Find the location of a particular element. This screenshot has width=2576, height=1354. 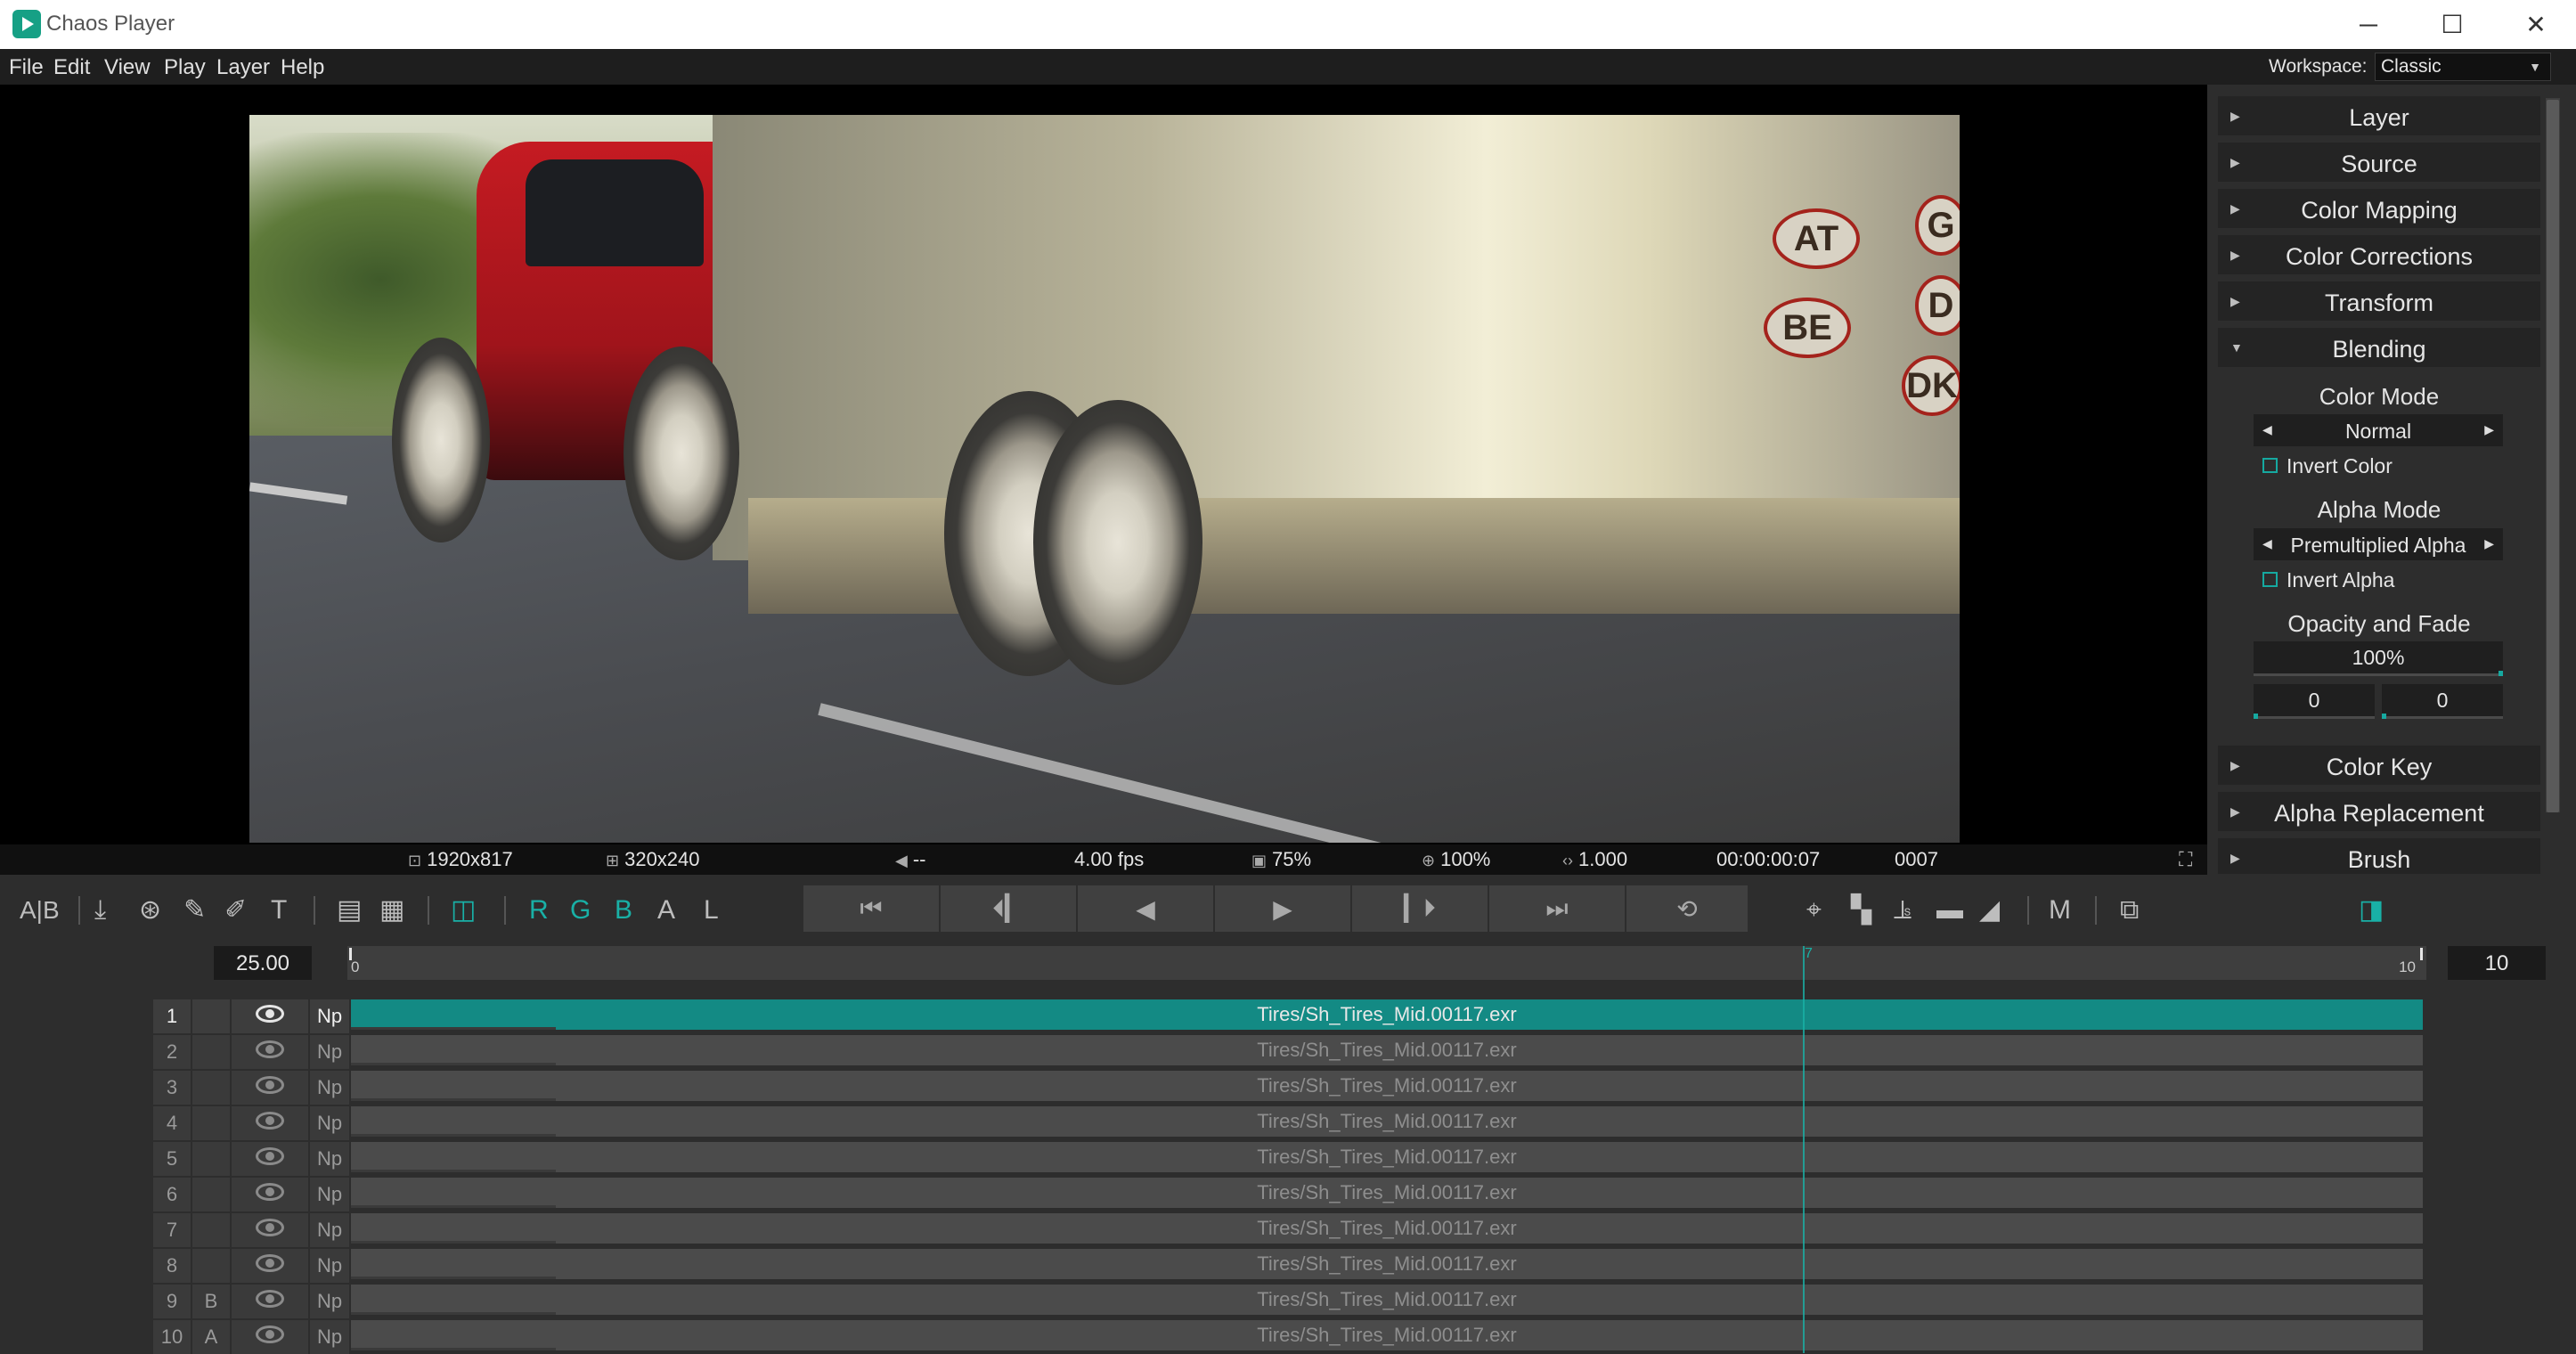

text-tool-button: T is located at coordinates (279, 910).